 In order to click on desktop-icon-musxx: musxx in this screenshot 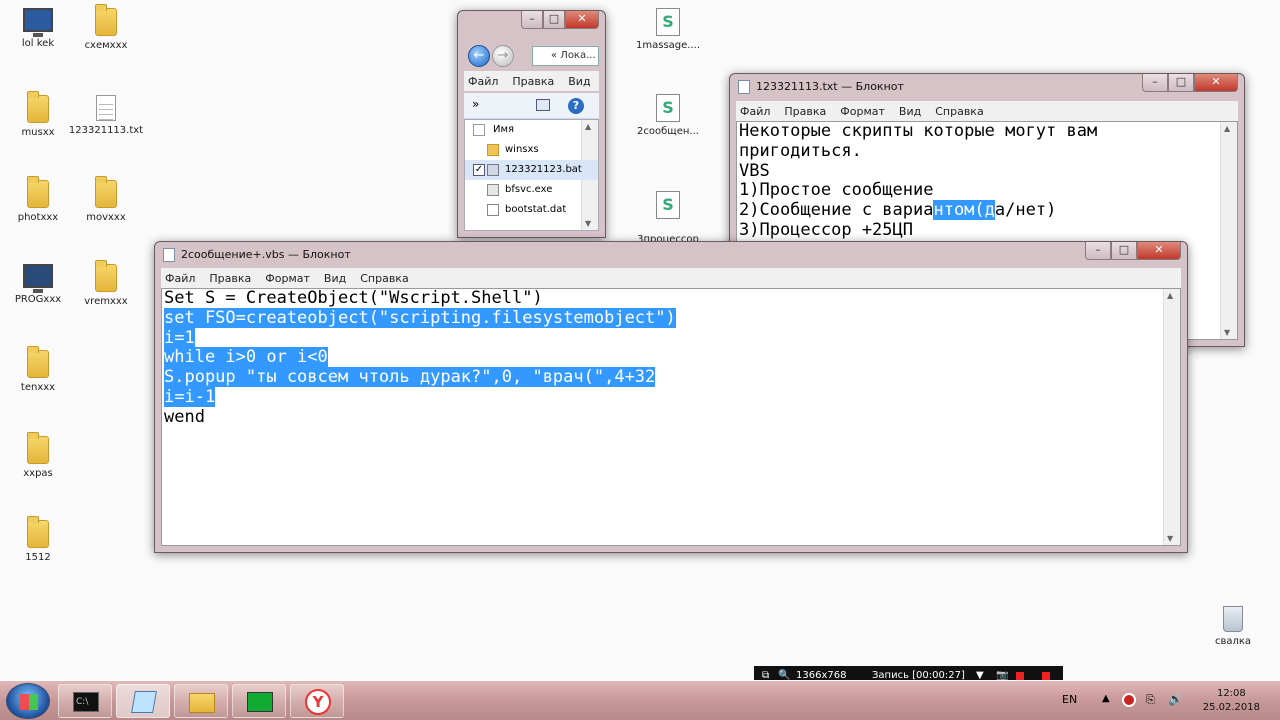, I will do `click(38, 114)`.